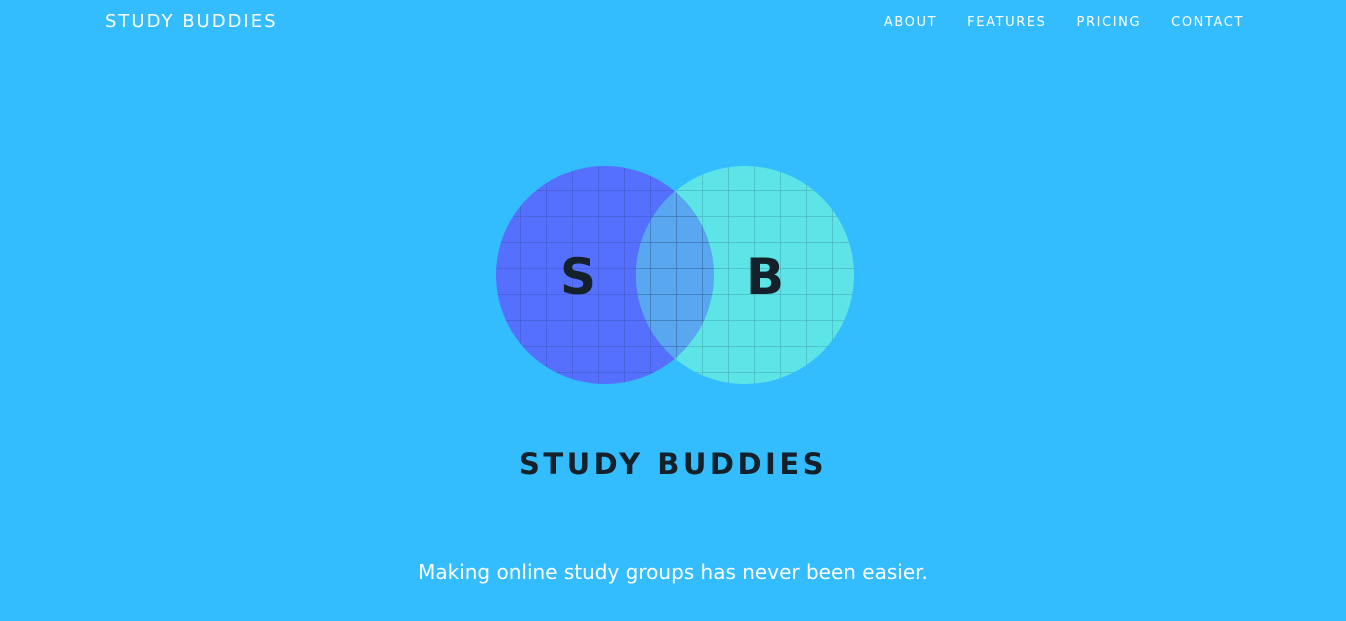 Image resolution: width=1346 pixels, height=621 pixels. I want to click on nav-contact: CONTACT, so click(1207, 23).